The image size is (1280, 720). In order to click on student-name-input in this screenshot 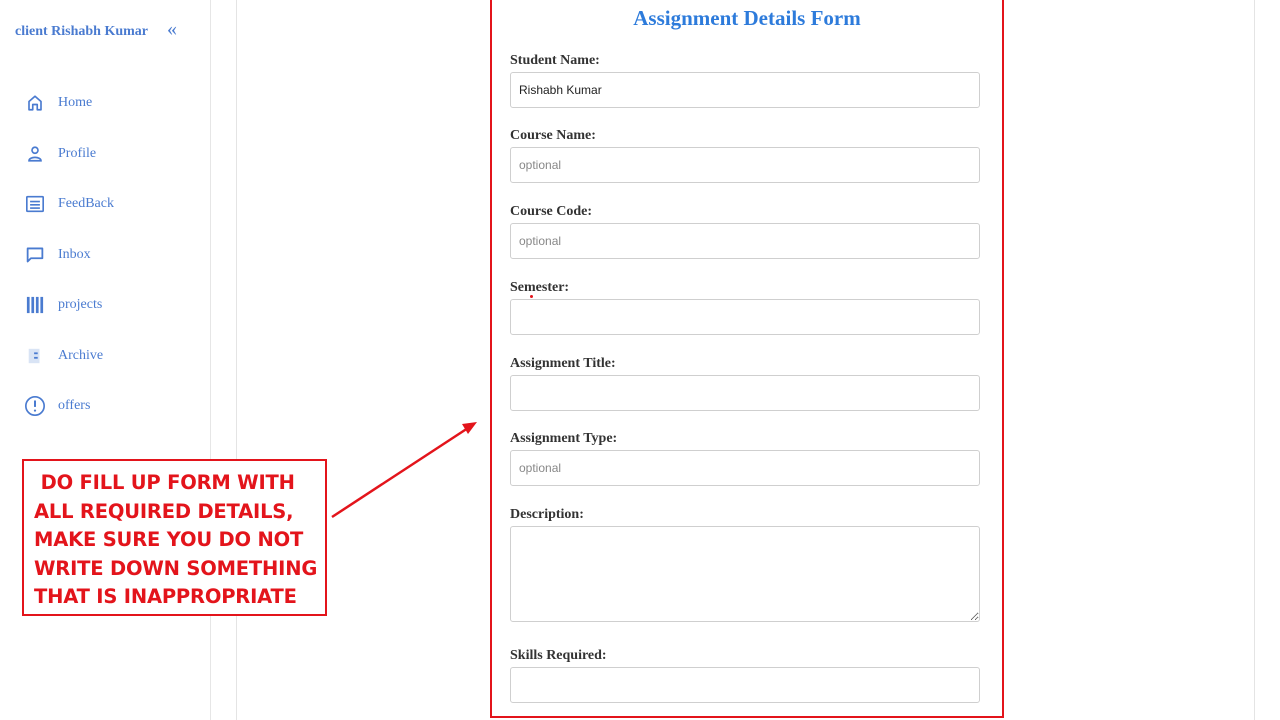, I will do `click(745, 90)`.